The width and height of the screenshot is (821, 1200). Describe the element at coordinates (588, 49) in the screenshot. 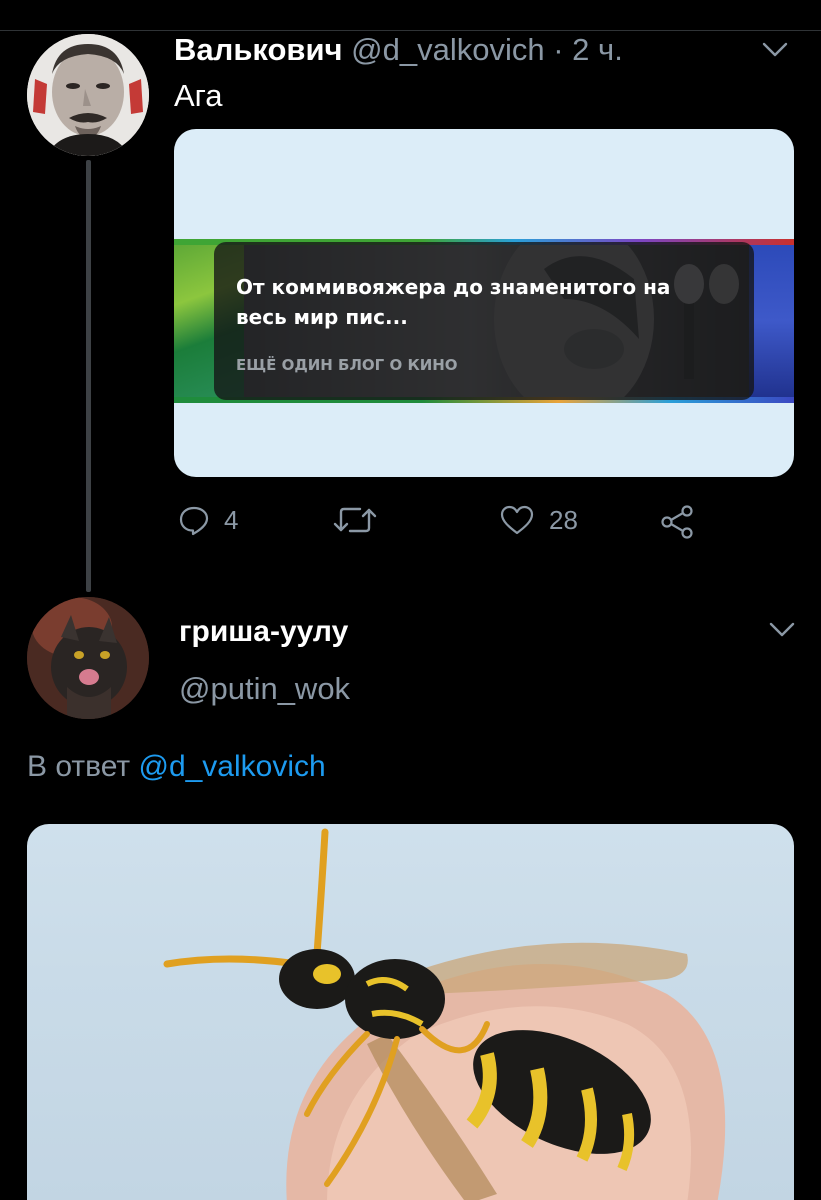

I see `tweet1-time: · 2 ч.` at that location.